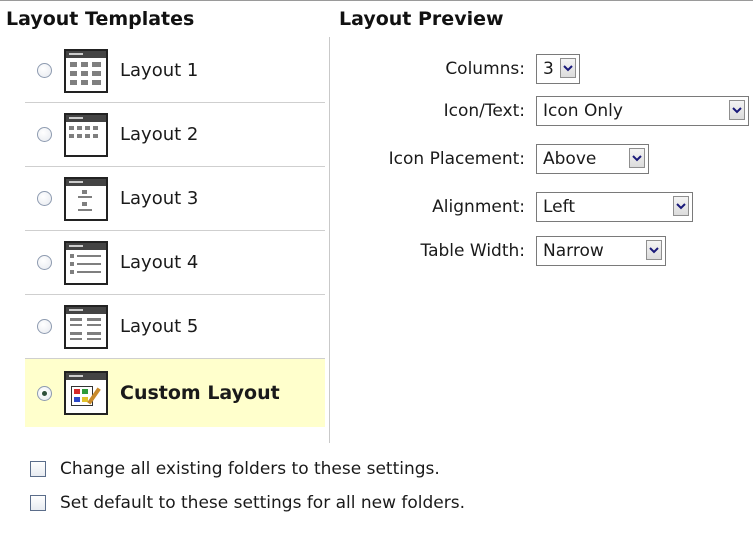  What do you see at coordinates (484, 111) in the screenshot?
I see `icon-text-label: Icon/Text:` at bounding box center [484, 111].